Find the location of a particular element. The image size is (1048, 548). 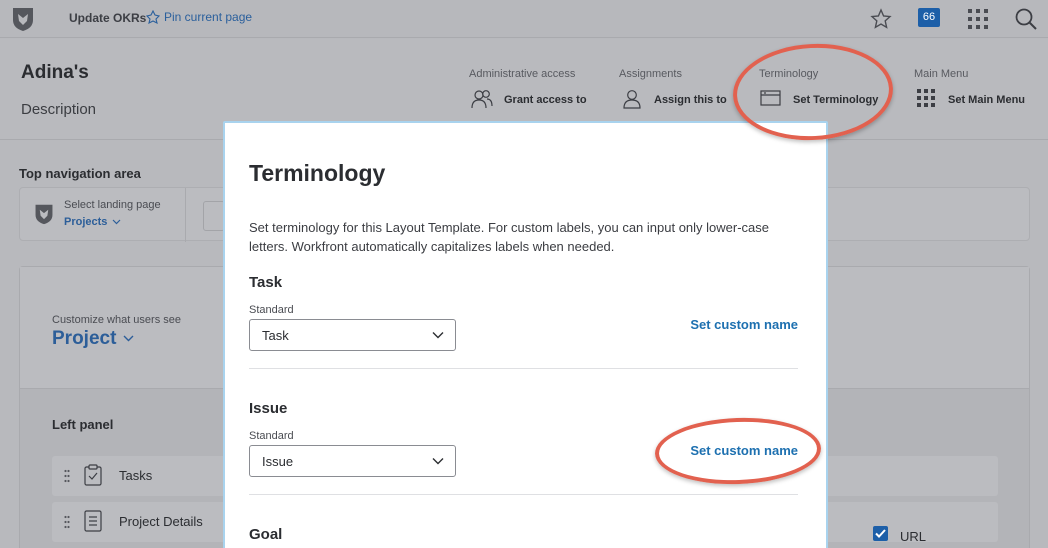

window-icon is located at coordinates (770, 98).